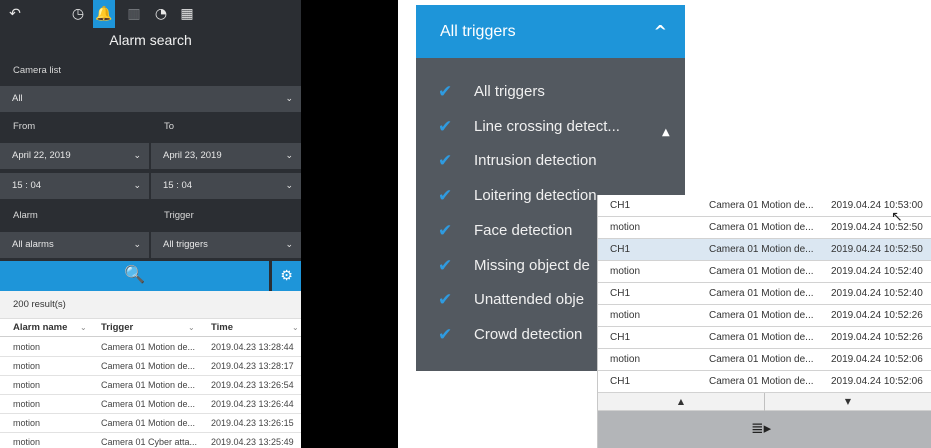 The height and width of the screenshot is (448, 931). I want to click on to-time-value: 15 : 04, so click(178, 185).